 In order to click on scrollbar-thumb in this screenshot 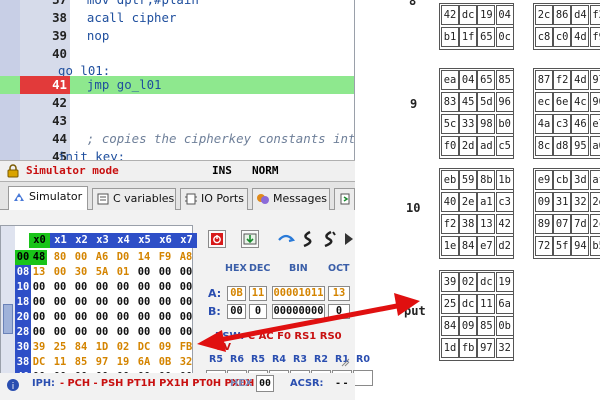, I will do `click(8, 319)`.